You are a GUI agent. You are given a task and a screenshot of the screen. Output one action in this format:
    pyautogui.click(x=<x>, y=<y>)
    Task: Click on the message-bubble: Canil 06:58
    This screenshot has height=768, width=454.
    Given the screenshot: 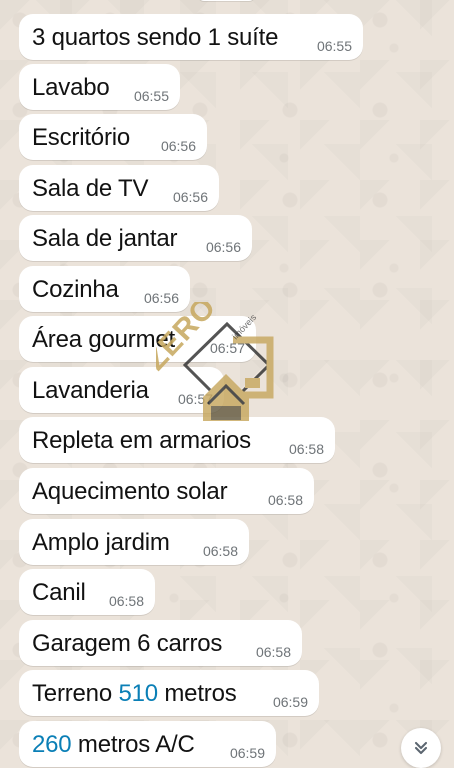 What is the action you would take?
    pyautogui.click(x=87, y=592)
    